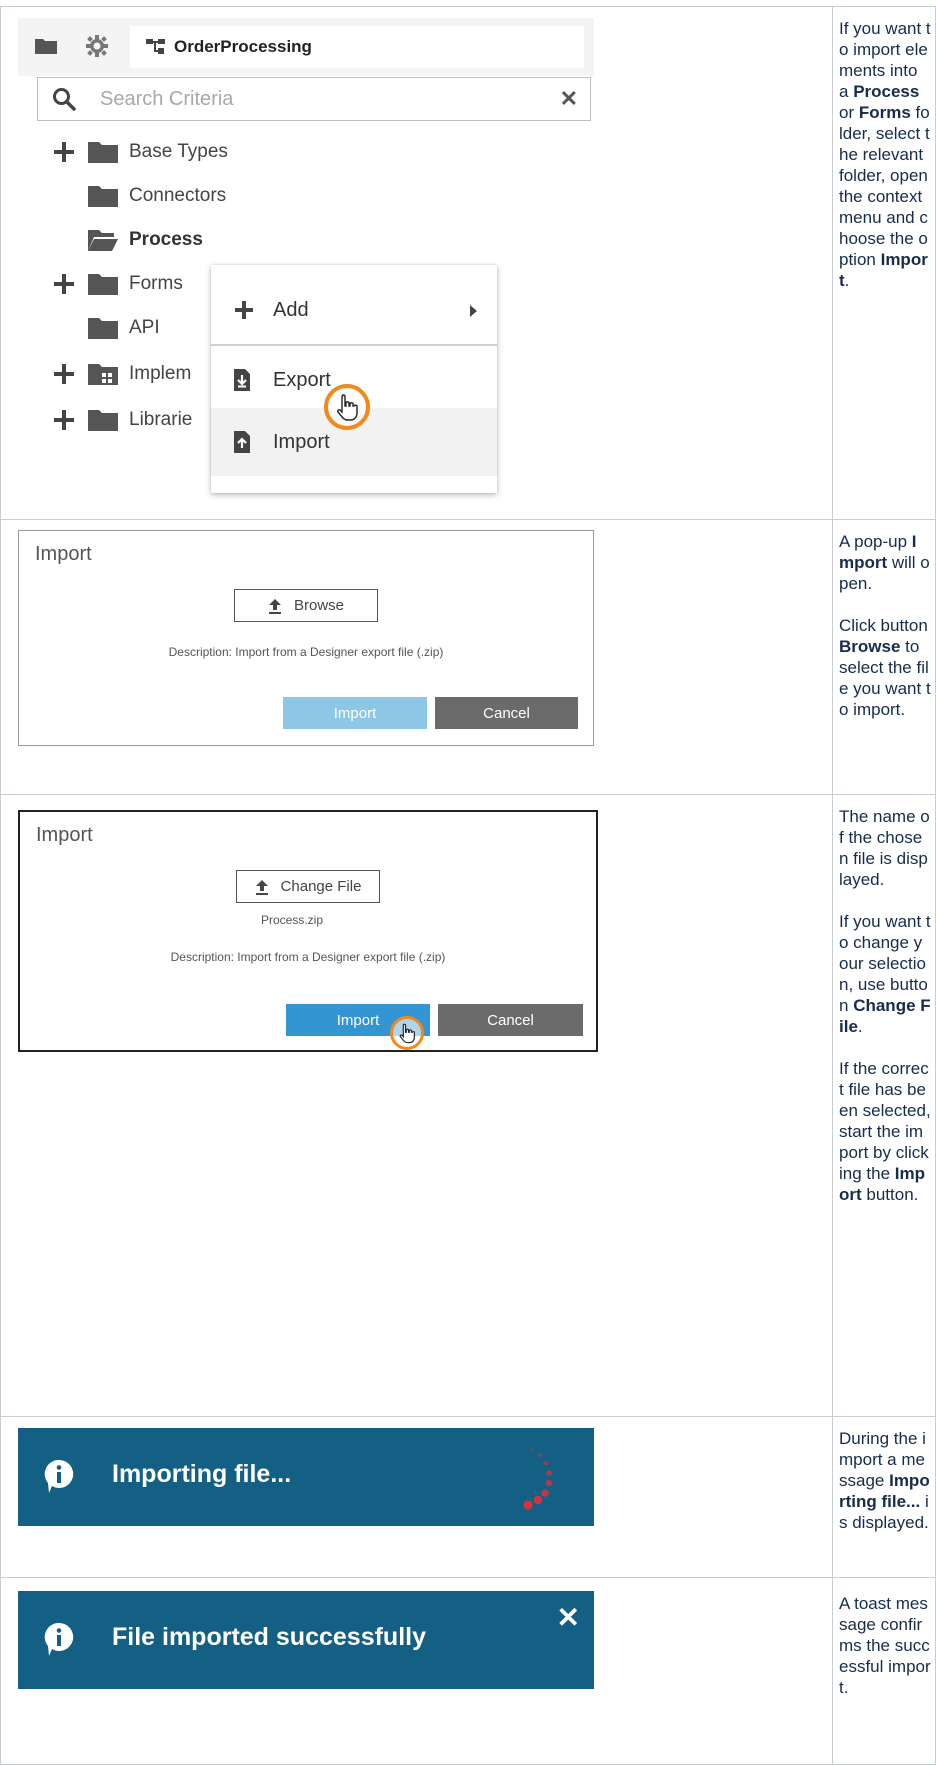 This screenshot has width=936, height=1765. Describe the element at coordinates (64, 99) in the screenshot. I see `search-icon` at that location.